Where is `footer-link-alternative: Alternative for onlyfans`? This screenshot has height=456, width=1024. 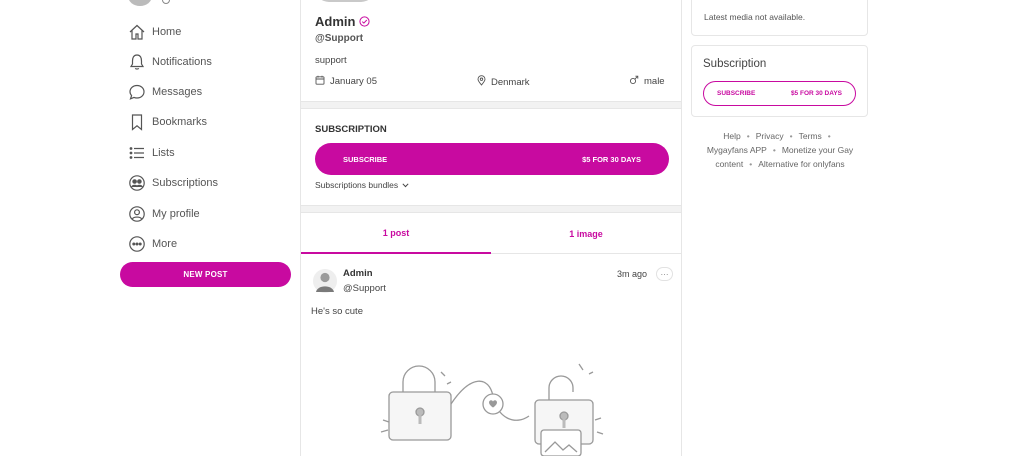 footer-link-alternative: Alternative for onlyfans is located at coordinates (801, 164).